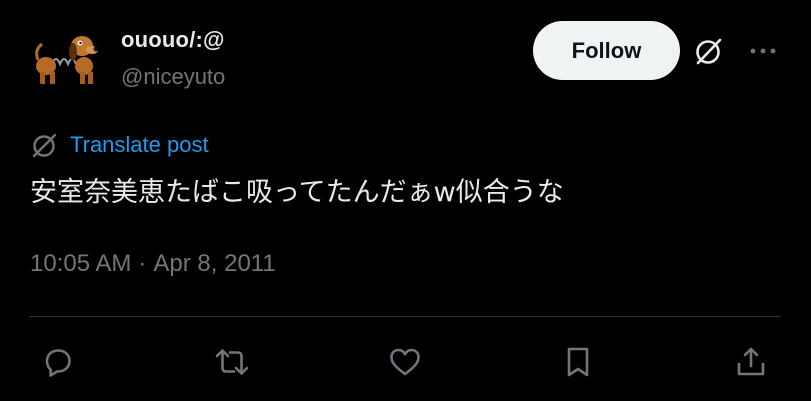 This screenshot has height=401, width=811. I want to click on bookmark-icon, so click(578, 362).